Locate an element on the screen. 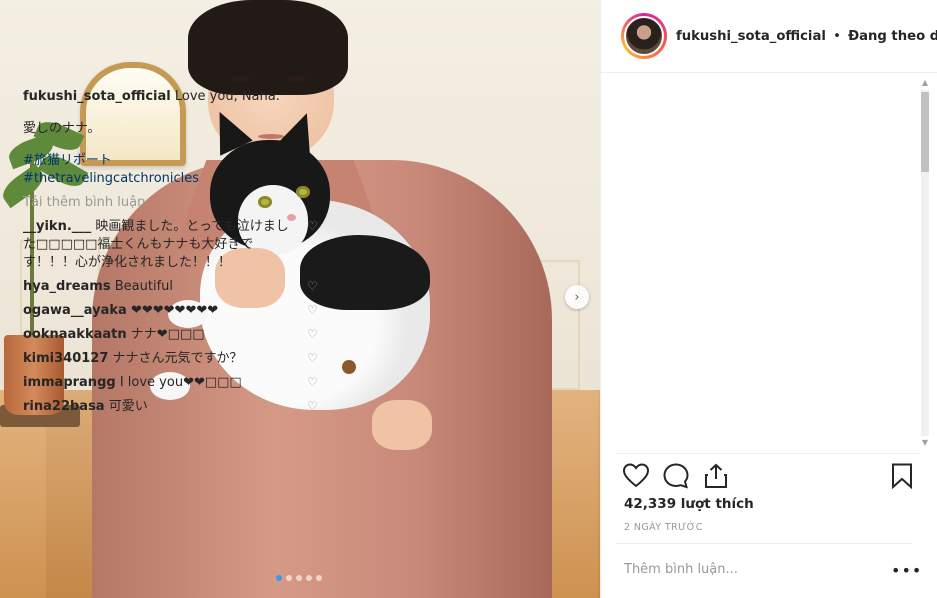 Image resolution: width=937 pixels, height=598 pixels. person-hair is located at coordinates (268, 47).